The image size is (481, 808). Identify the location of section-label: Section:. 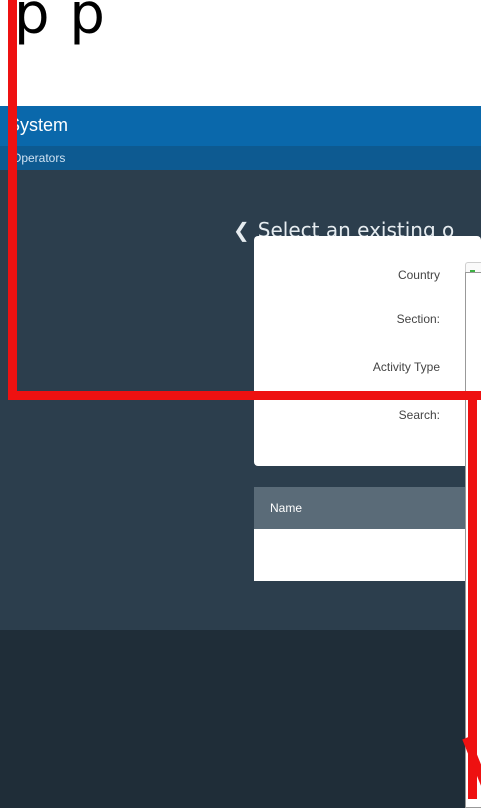
(418, 319).